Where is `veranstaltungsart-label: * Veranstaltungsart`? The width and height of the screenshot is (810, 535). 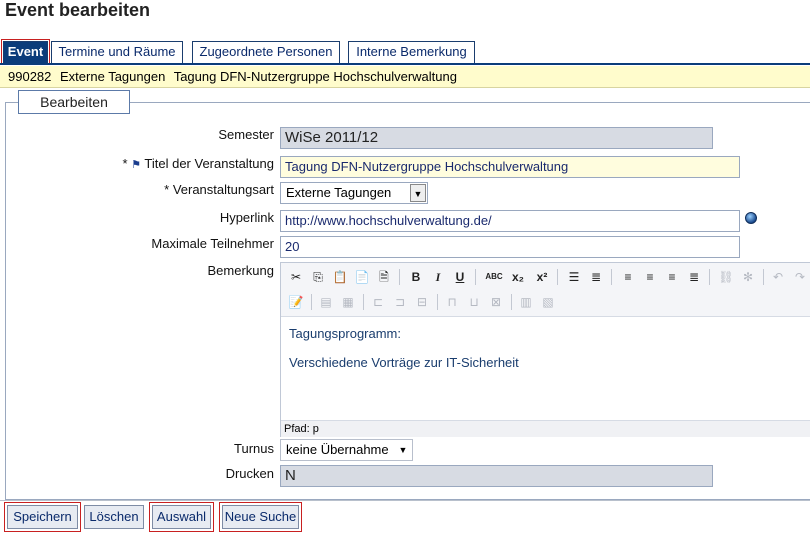 veranstaltungsart-label: * Veranstaltungsart is located at coordinates (219, 189).